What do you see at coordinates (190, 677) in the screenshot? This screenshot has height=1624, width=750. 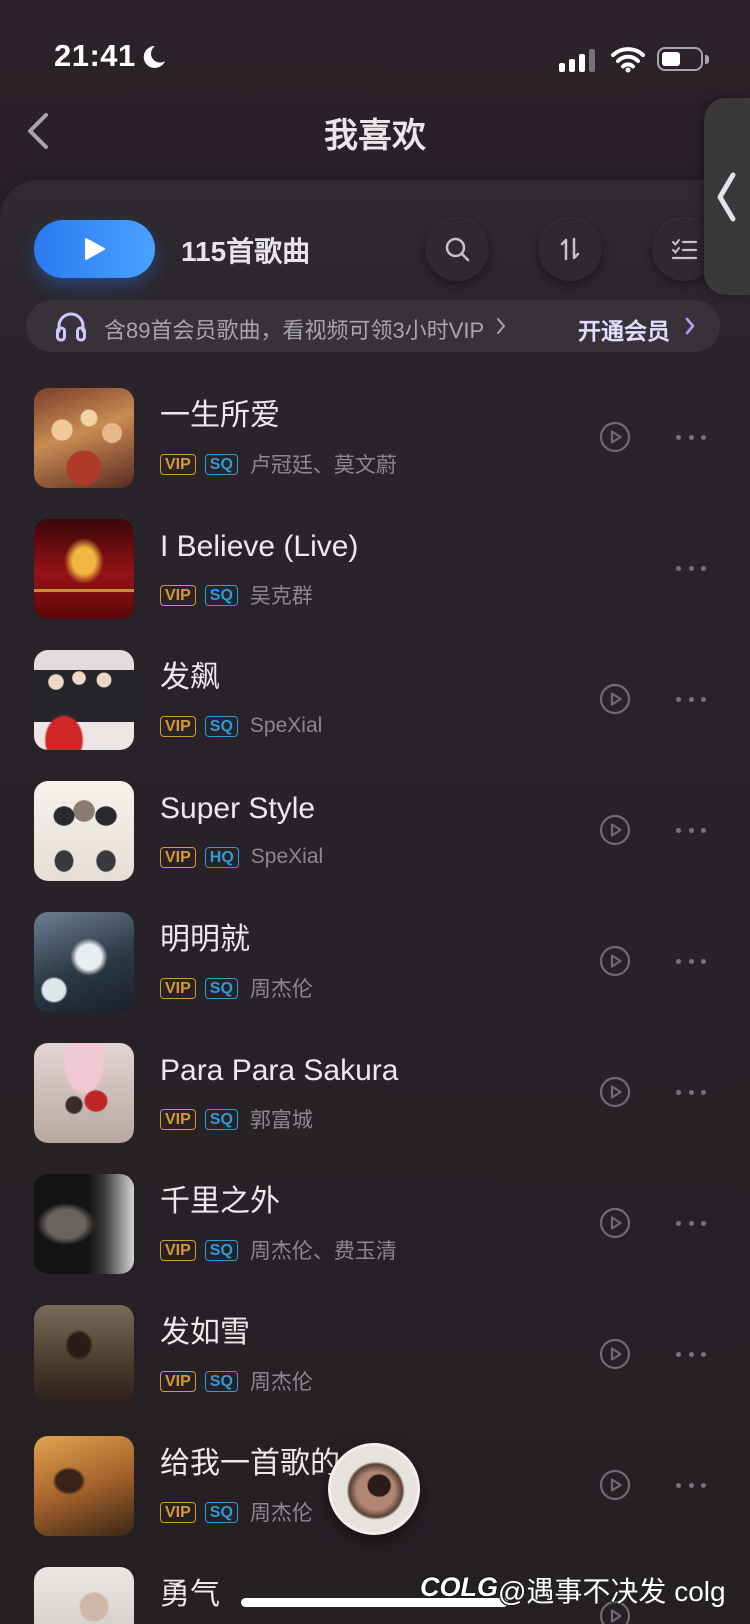 I see `song-title: 发飙` at bounding box center [190, 677].